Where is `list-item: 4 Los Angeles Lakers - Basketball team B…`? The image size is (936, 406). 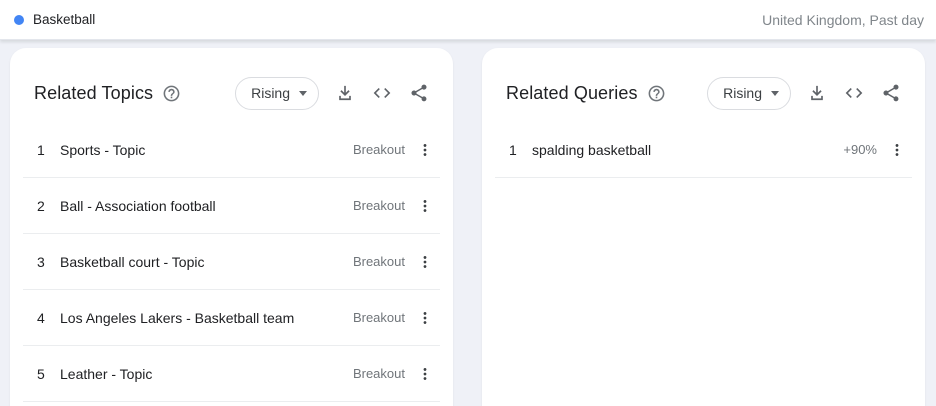 list-item: 4 Los Angeles Lakers - Basketball team B… is located at coordinates (231, 318).